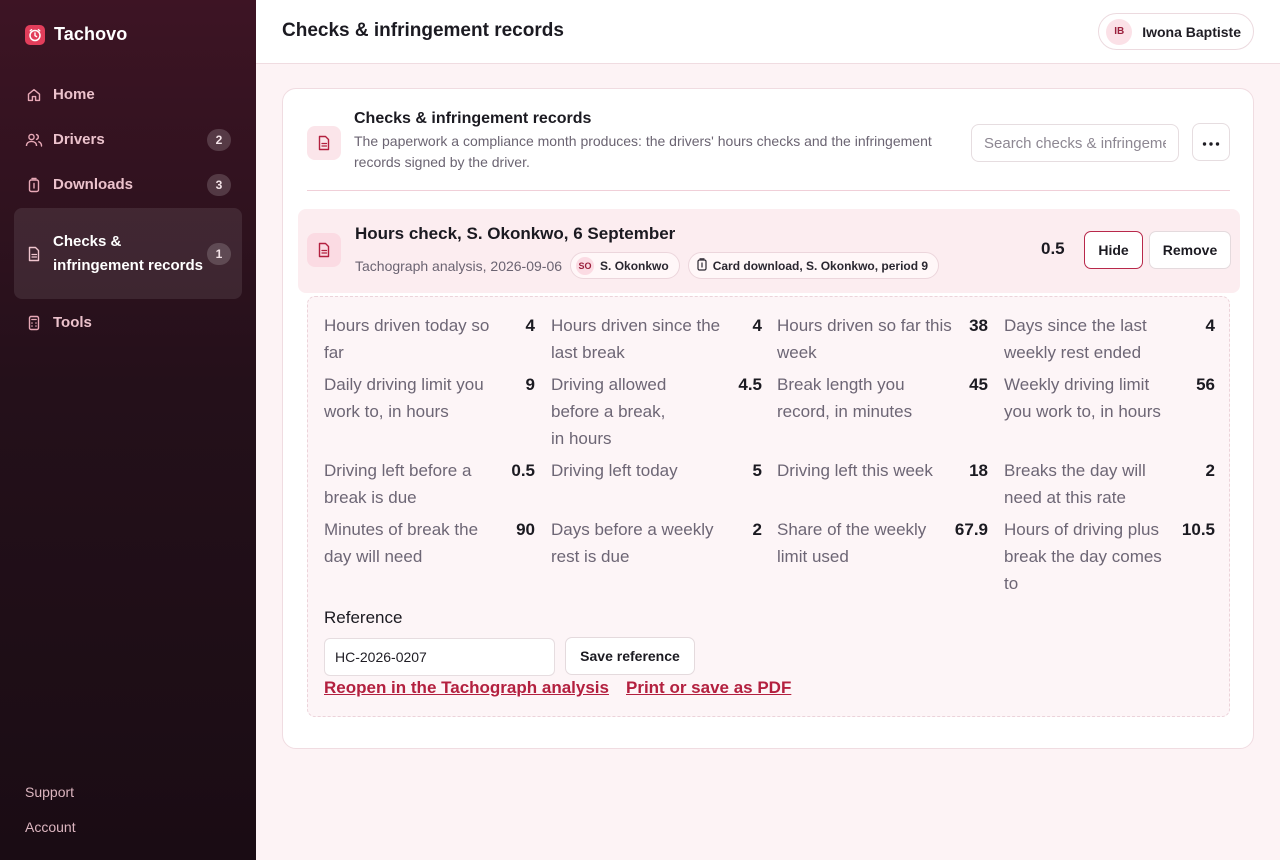 The width and height of the screenshot is (1280, 860). I want to click on sidebar-item-home: Home, so click(128, 95).